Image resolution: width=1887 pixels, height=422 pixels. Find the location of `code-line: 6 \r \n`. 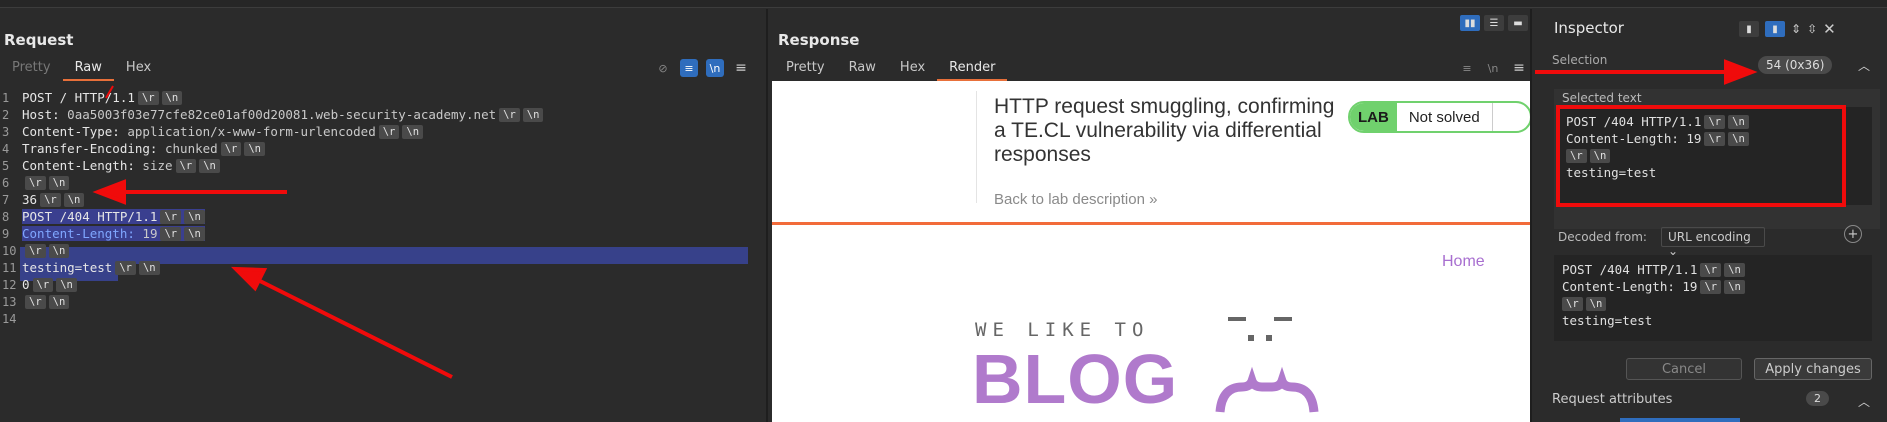

code-line: 6 \r \n is located at coordinates (383, 182).